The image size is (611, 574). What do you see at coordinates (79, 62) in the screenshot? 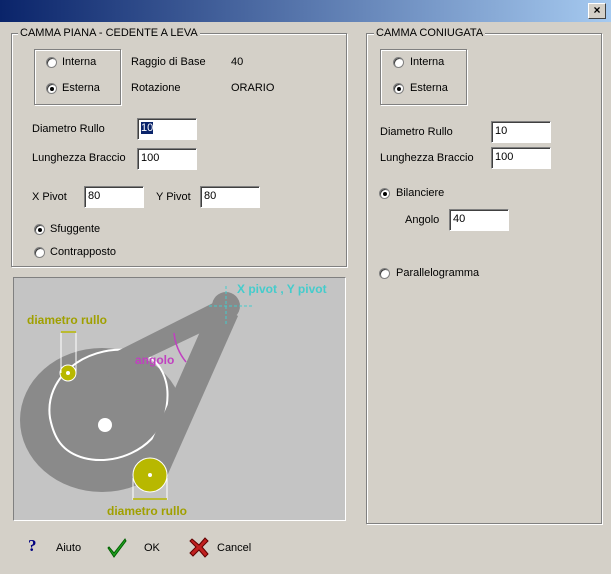
I see `left-label-interna: Interna` at bounding box center [79, 62].